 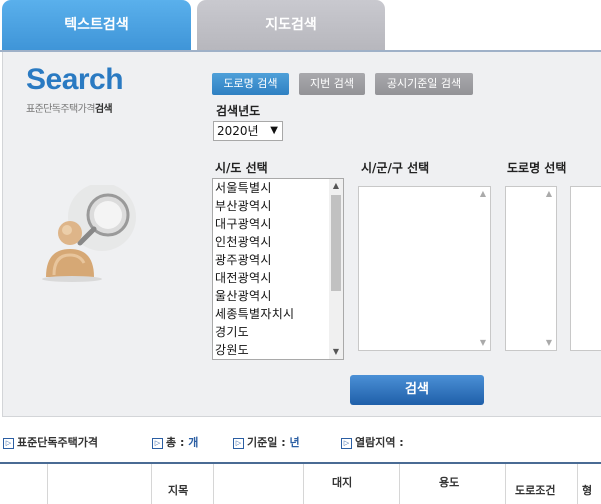 I want to click on table-header-daeji: 대지, so click(x=342, y=482).